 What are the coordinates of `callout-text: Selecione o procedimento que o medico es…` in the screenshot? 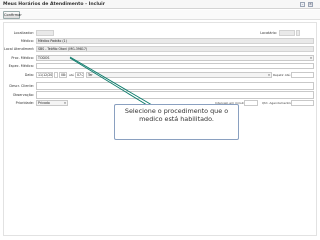 It's located at (176, 115).